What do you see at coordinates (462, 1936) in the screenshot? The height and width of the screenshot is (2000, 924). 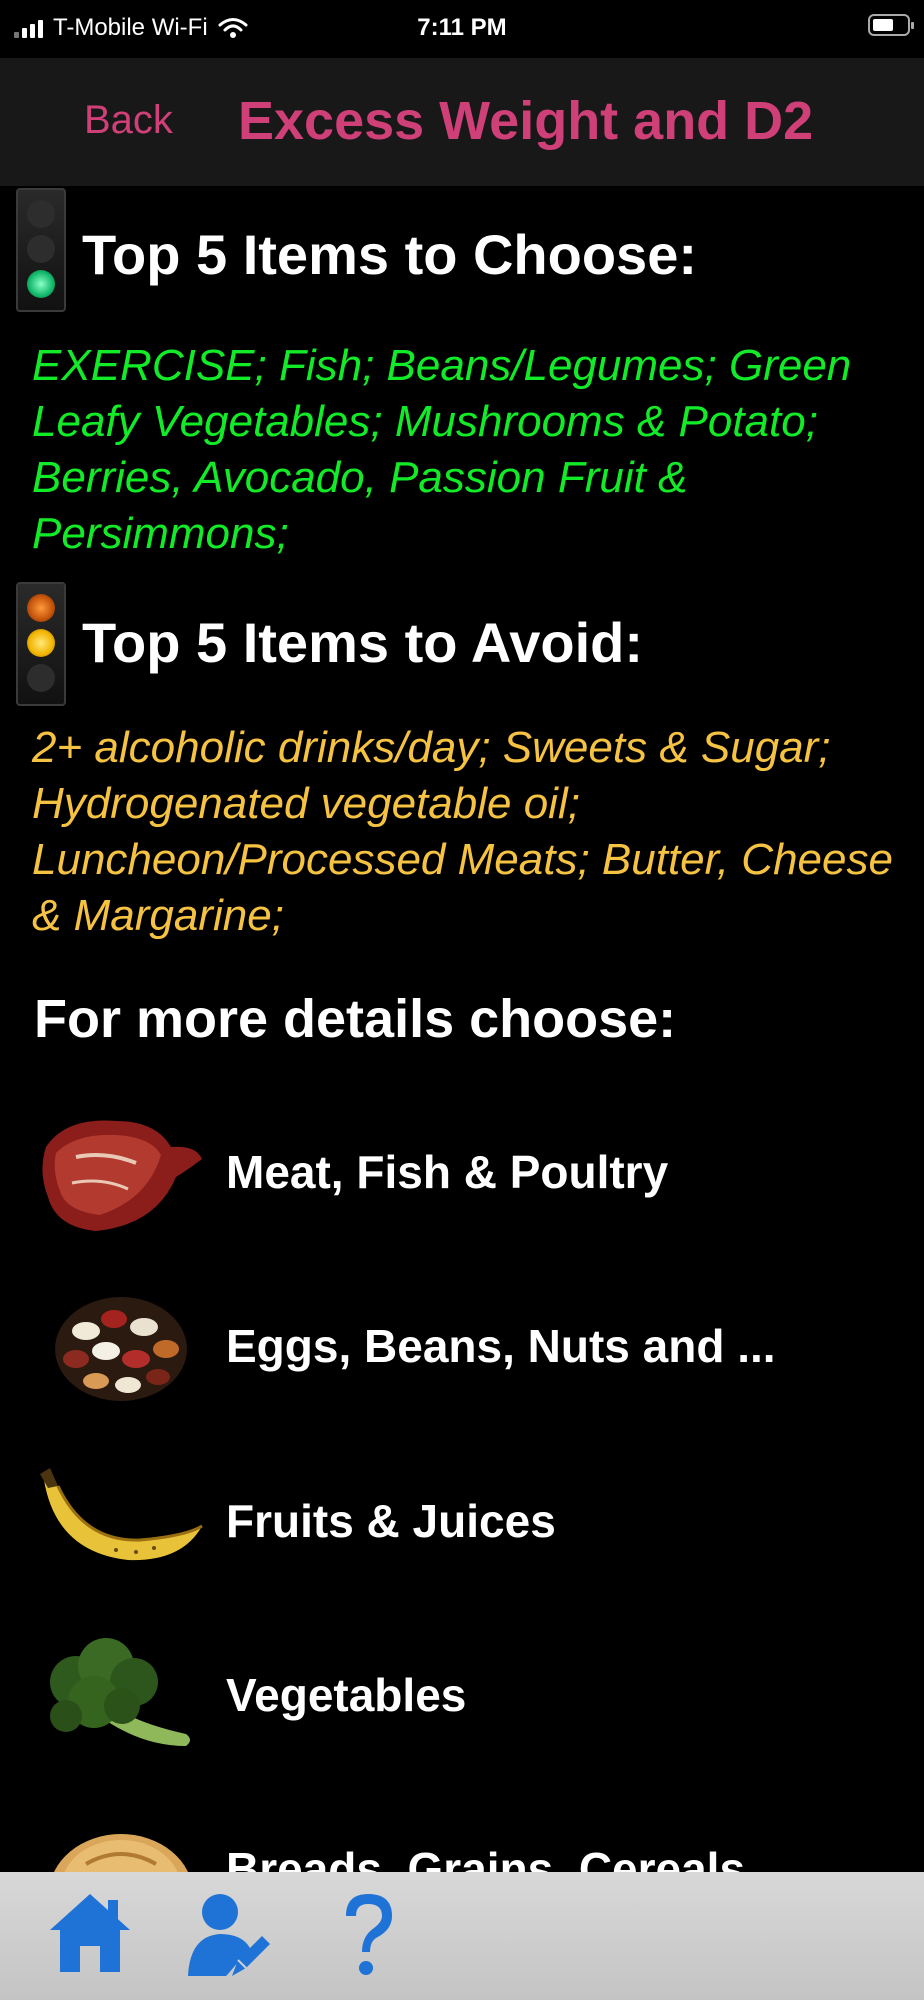 I see `tab-bar` at bounding box center [462, 1936].